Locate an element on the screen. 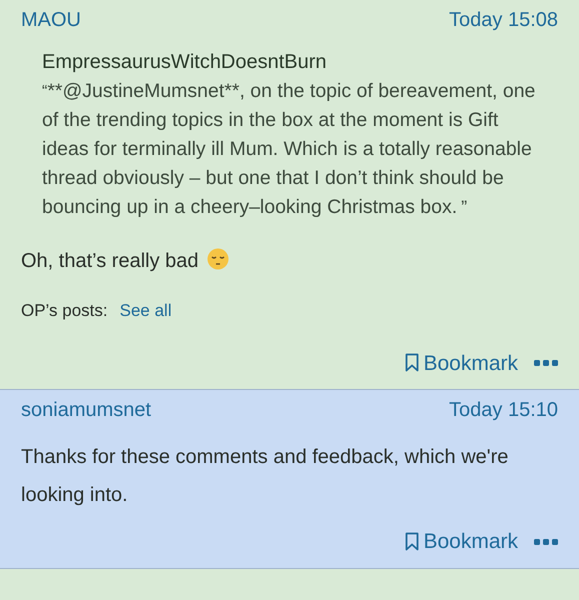 The height and width of the screenshot is (600, 579). op-posts-label: OP’s posts: is located at coordinates (64, 311).